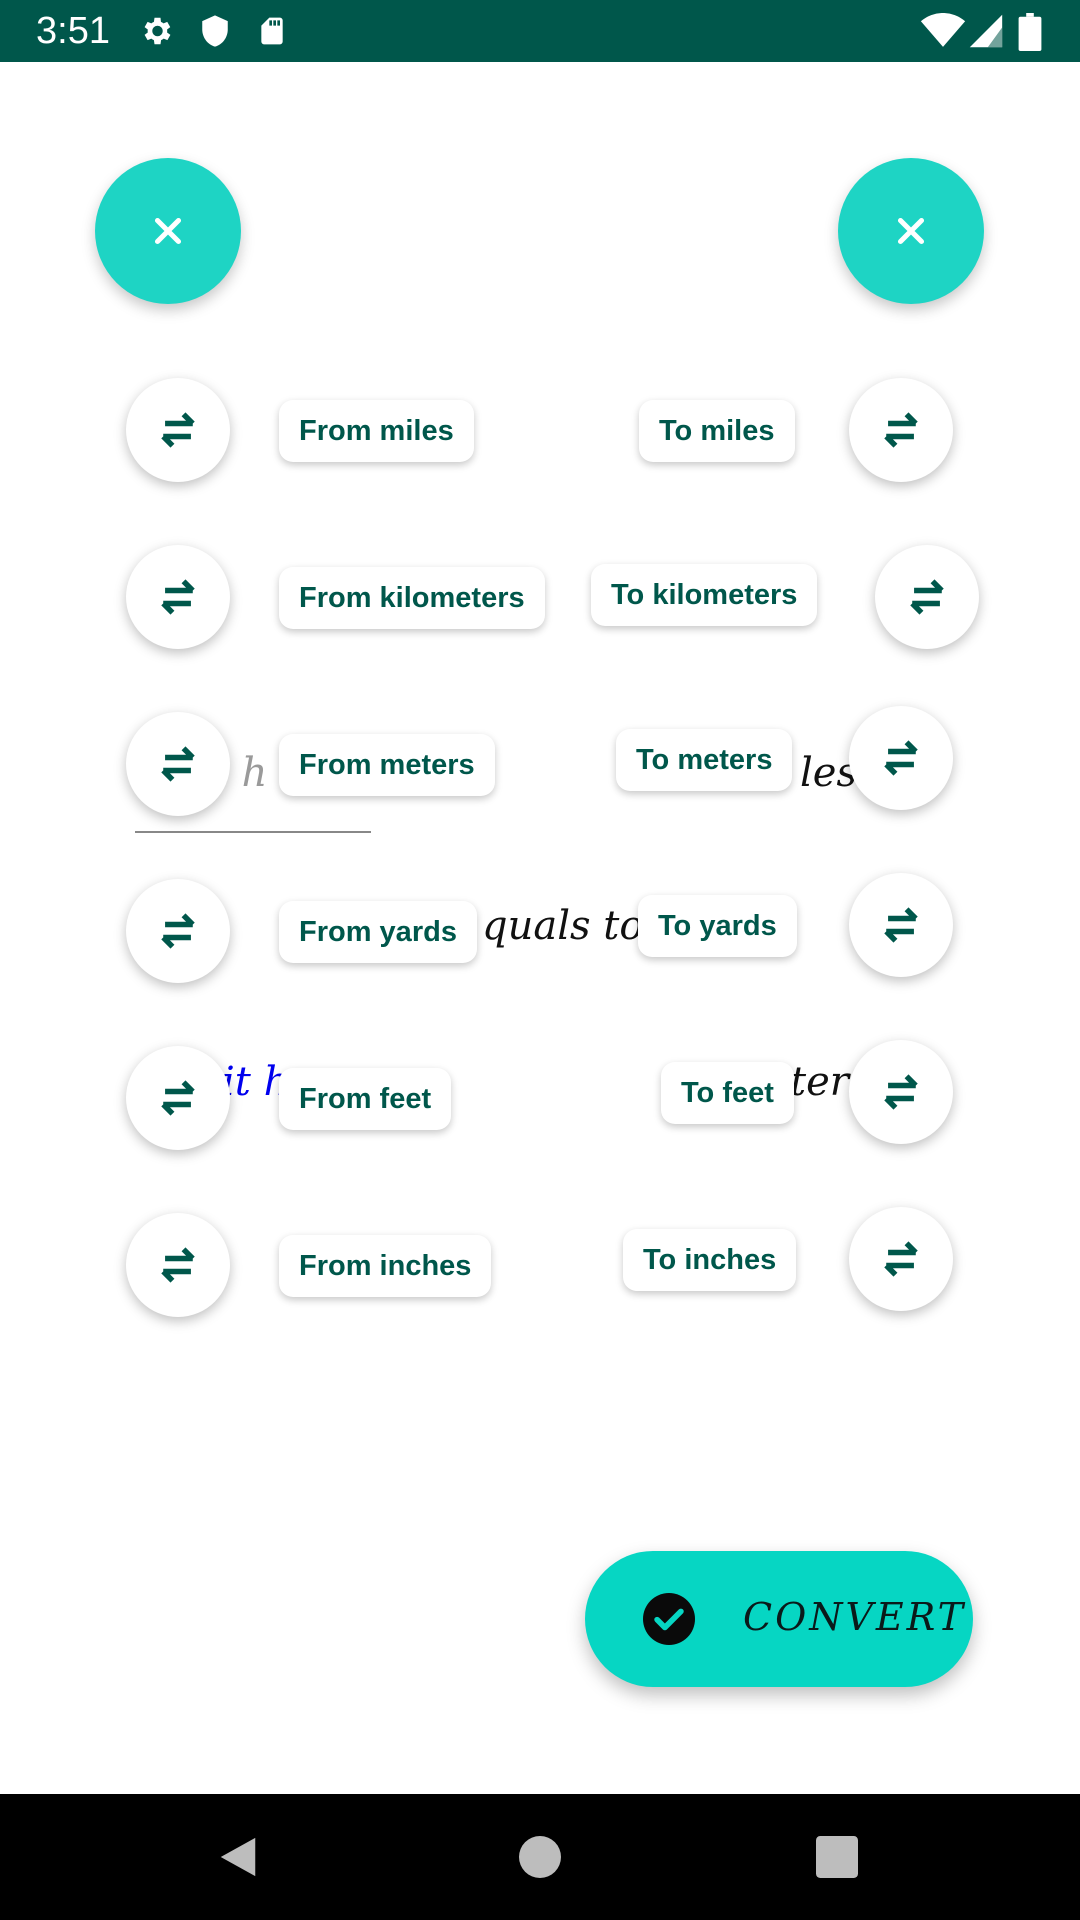 The height and width of the screenshot is (1920, 1080). I want to click on swap-button-from-feet, so click(178, 1098).